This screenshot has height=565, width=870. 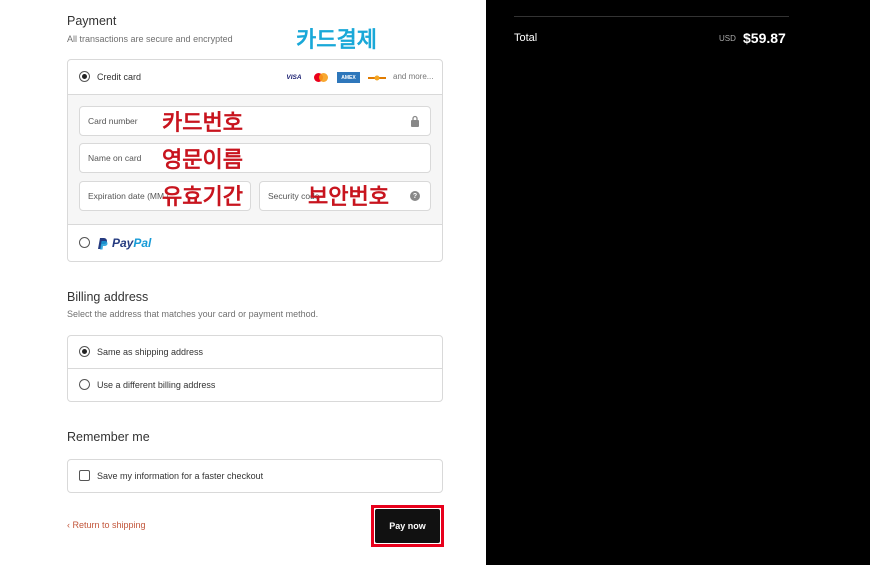 I want to click on billing-different-option: Use a different billing address, so click(x=255, y=385).